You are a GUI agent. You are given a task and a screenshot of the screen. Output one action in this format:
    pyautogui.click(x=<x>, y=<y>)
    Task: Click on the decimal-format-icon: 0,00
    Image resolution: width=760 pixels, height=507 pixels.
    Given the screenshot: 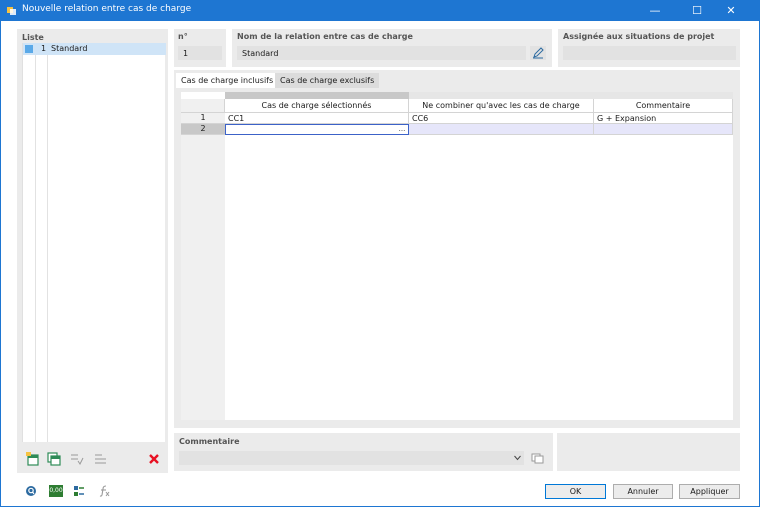 What is the action you would take?
    pyautogui.click(x=56, y=491)
    